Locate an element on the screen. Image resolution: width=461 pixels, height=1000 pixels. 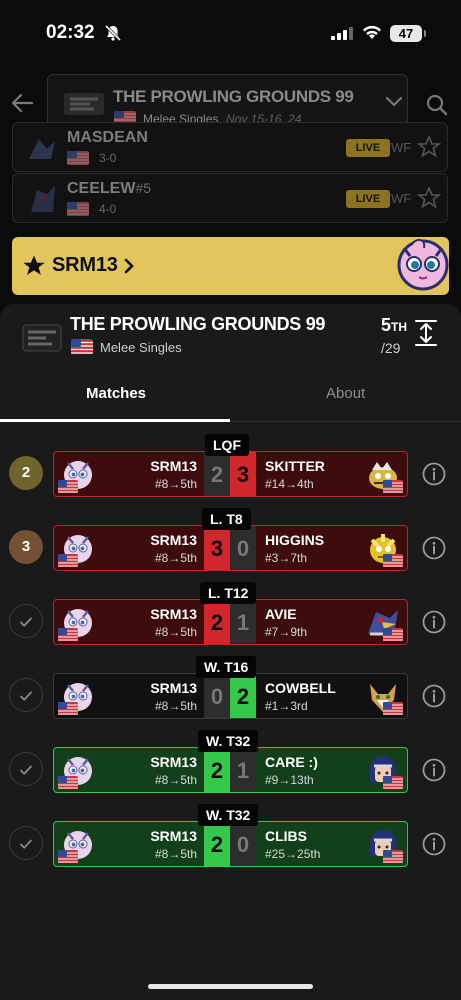
round-label: W. T16 is located at coordinates (226, 667).